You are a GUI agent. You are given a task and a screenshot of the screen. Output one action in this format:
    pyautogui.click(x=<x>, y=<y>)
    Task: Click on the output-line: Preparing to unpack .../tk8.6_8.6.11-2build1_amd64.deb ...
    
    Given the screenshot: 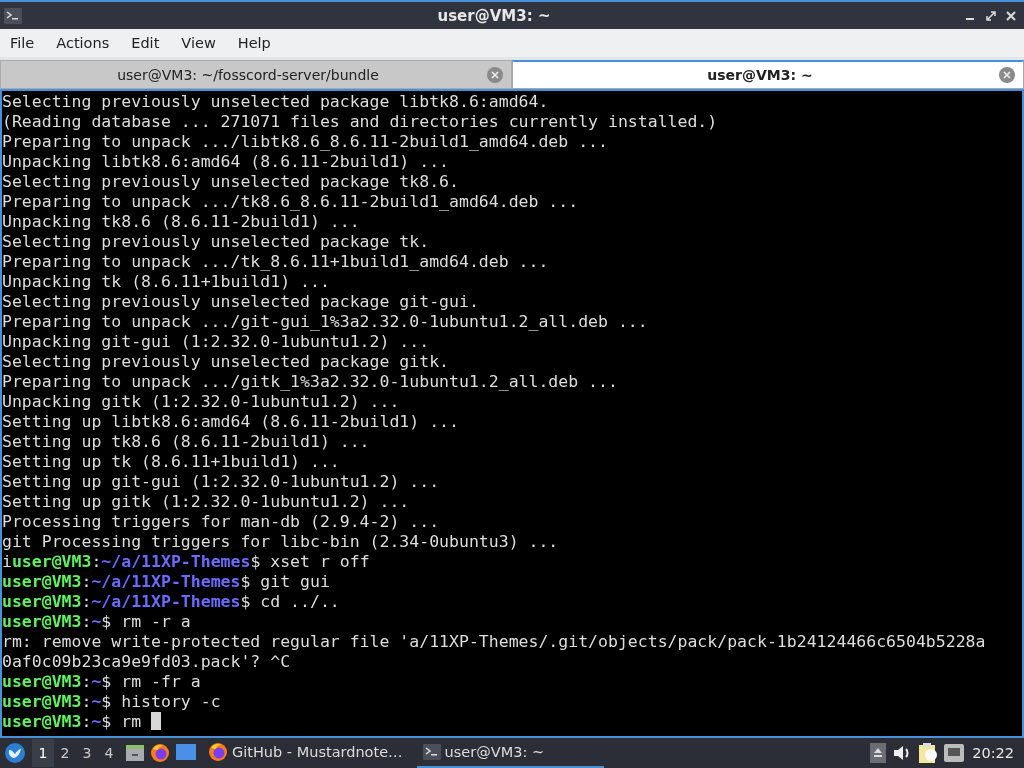 What is the action you would take?
    pyautogui.click(x=290, y=201)
    